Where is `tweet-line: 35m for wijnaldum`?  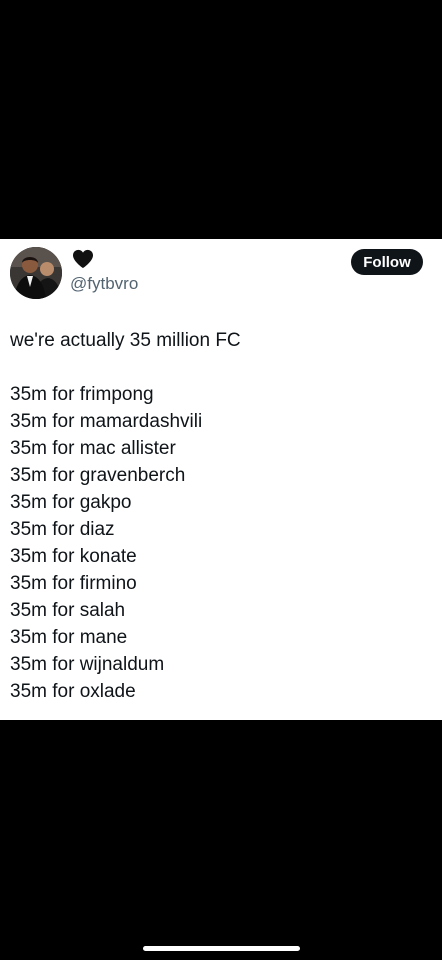
tweet-line: 35m for wijnaldum is located at coordinates (87, 664).